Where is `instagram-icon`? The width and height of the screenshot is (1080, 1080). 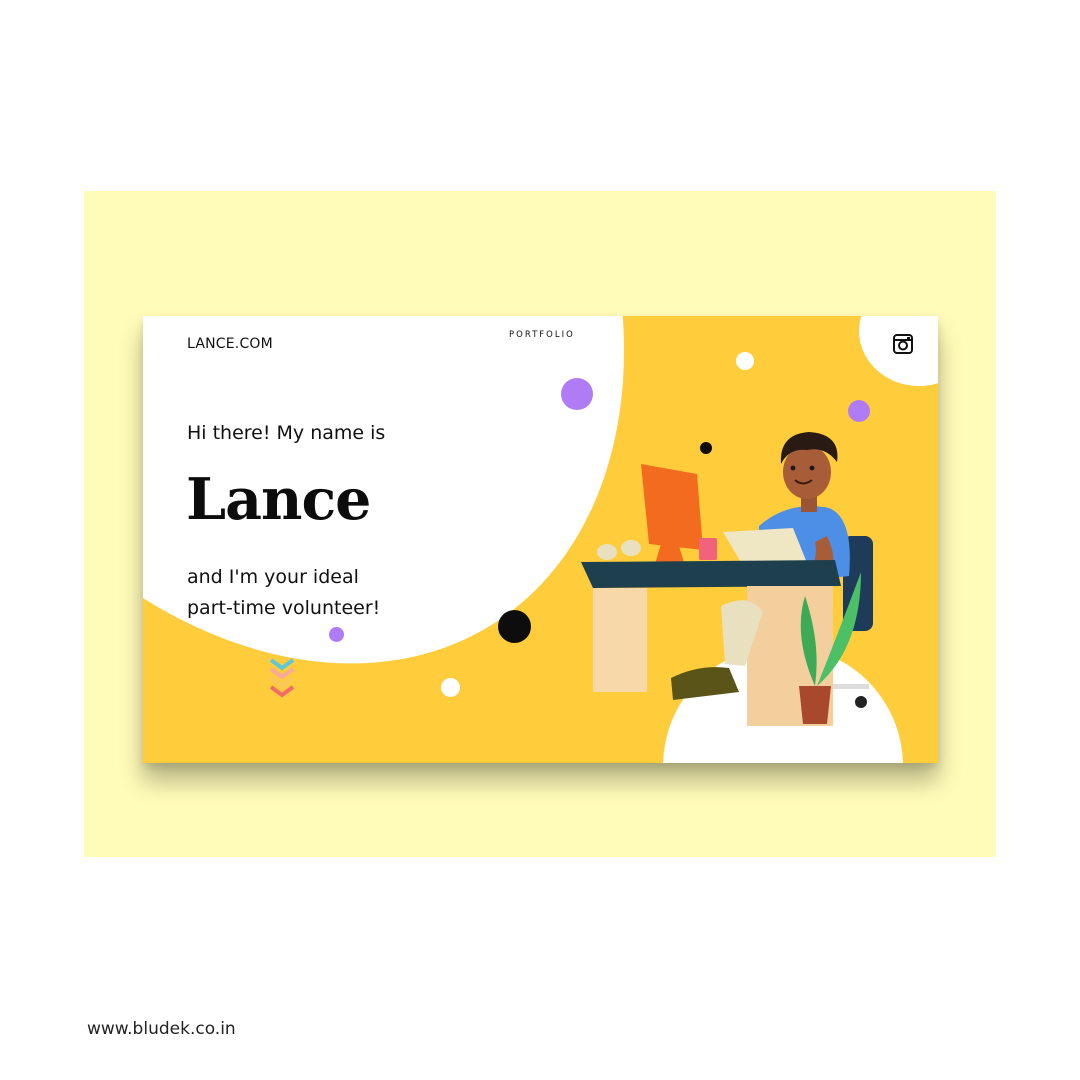
instagram-icon is located at coordinates (903, 344).